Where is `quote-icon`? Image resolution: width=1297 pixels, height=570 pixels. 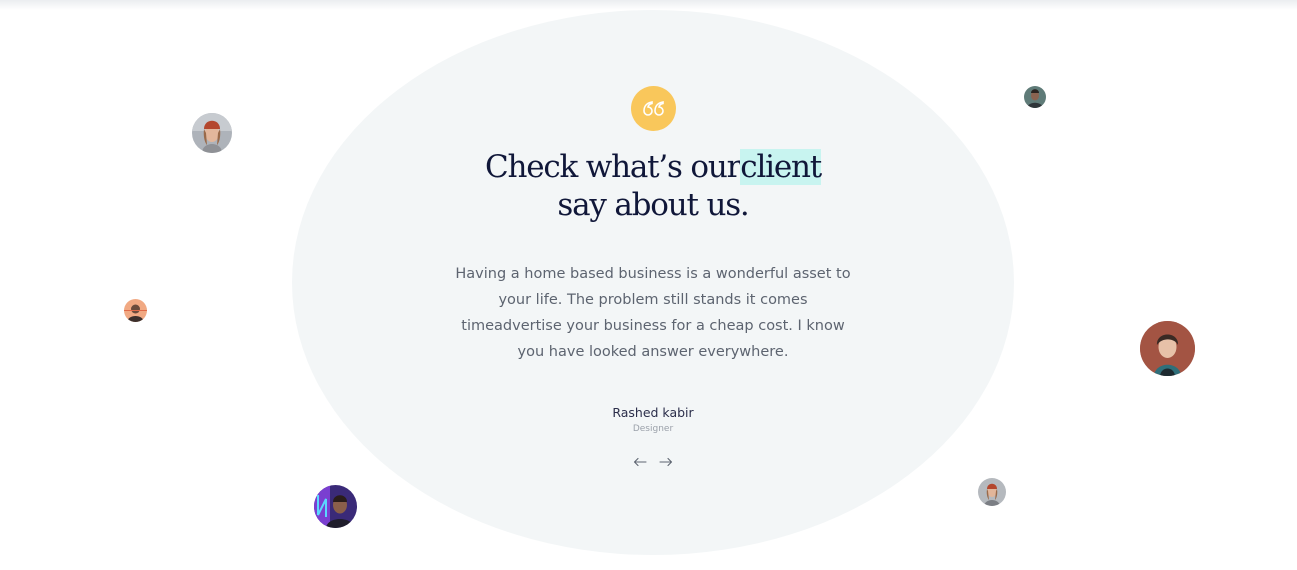 quote-icon is located at coordinates (653, 108).